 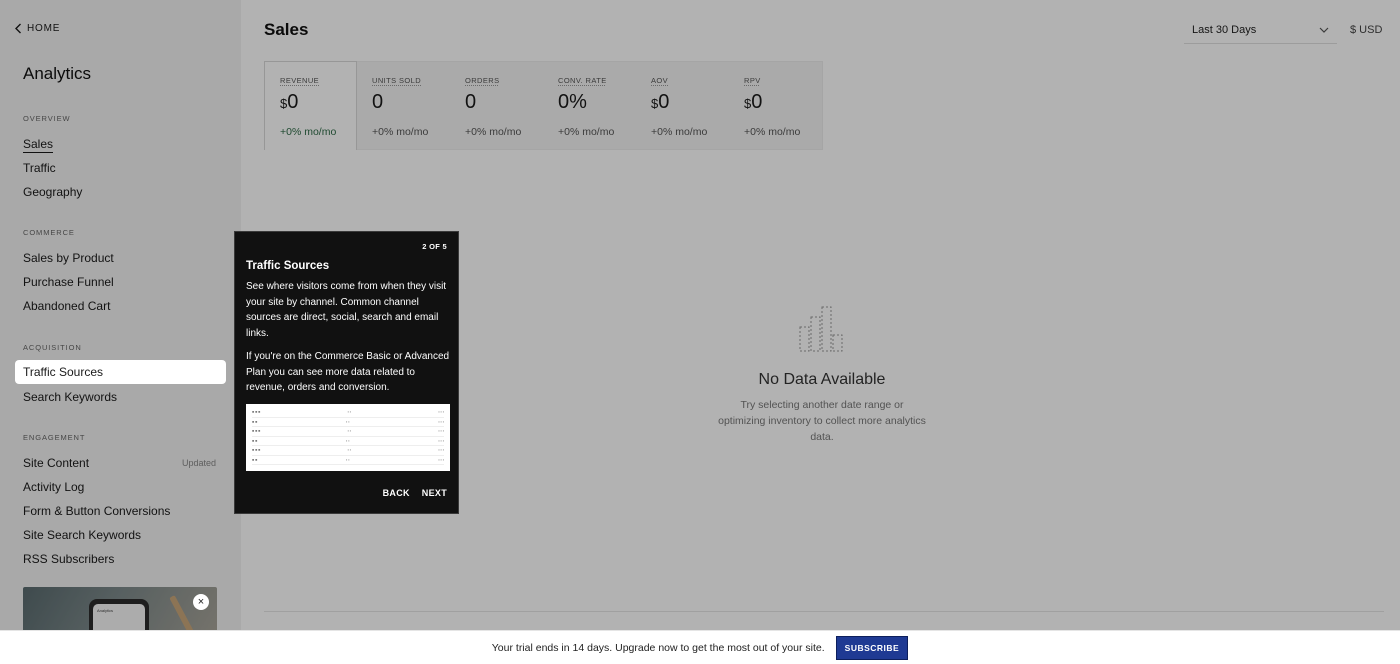 What do you see at coordinates (434, 246) in the screenshot?
I see `tour-step-counter: 2 OF 5` at bounding box center [434, 246].